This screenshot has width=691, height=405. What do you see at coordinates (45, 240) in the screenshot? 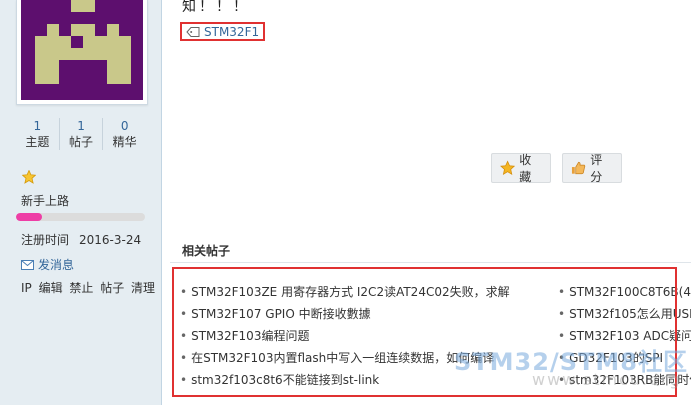
I see `register-label: 注册时间` at bounding box center [45, 240].